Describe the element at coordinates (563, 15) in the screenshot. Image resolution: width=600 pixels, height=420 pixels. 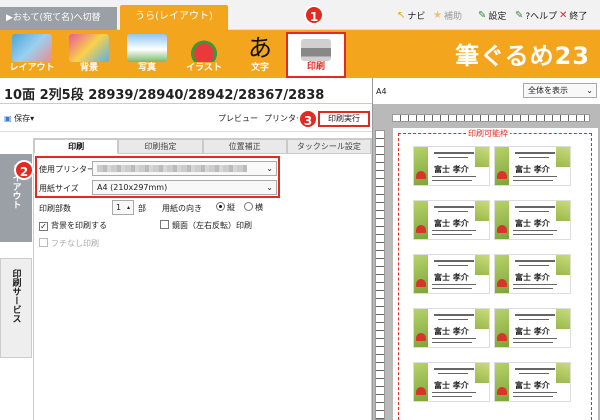
I see `close-icon: ✕` at that location.